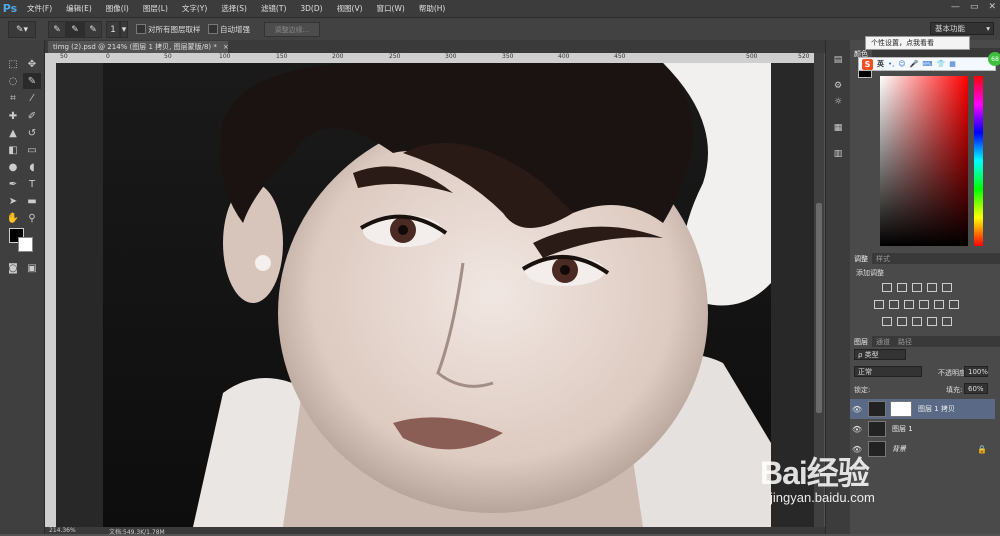 This screenshot has height=536, width=1000. Describe the element at coordinates (273, 8) in the screenshot. I see `menu-filter: 滤镜(T)` at that location.